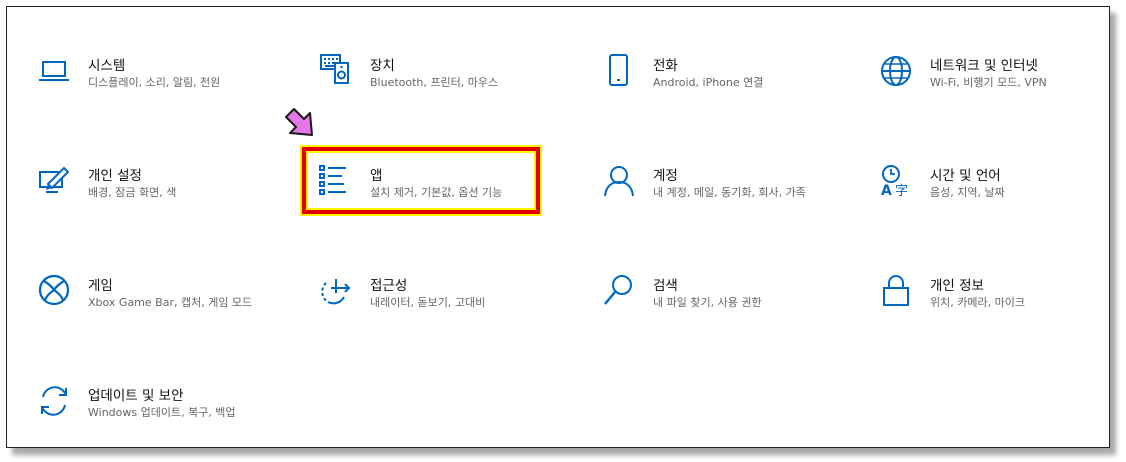  I want to click on tile-devices: 장치 Bluetooth, 프린터, 마우스, so click(438, 88).